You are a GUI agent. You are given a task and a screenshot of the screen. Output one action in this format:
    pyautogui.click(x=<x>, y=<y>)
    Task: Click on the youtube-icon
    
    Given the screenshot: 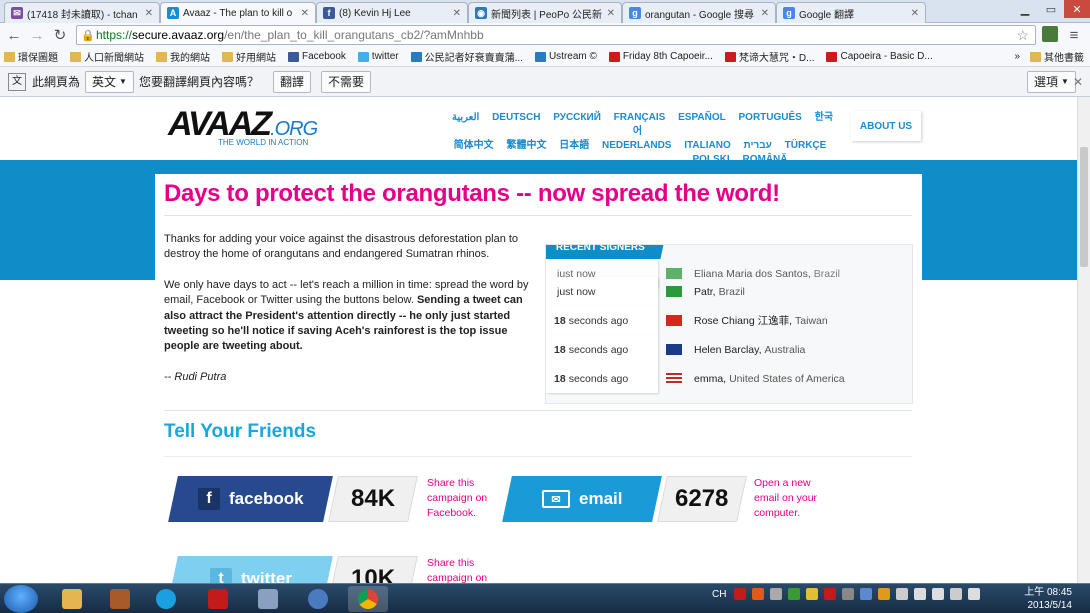 What is the action you would take?
    pyautogui.click(x=730, y=56)
    